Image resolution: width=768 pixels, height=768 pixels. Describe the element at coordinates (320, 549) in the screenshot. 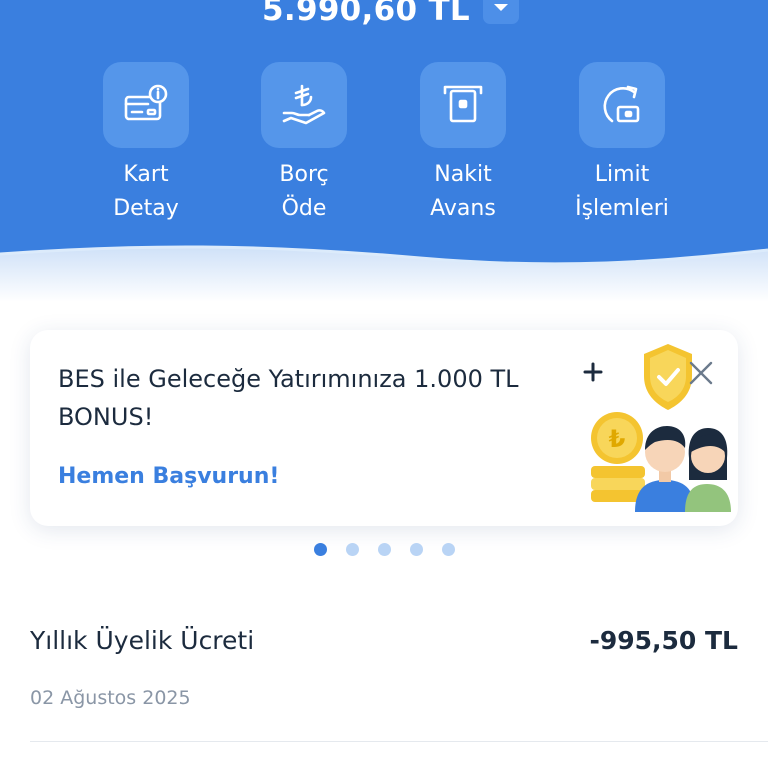

I see `carousel-dot-active` at that location.